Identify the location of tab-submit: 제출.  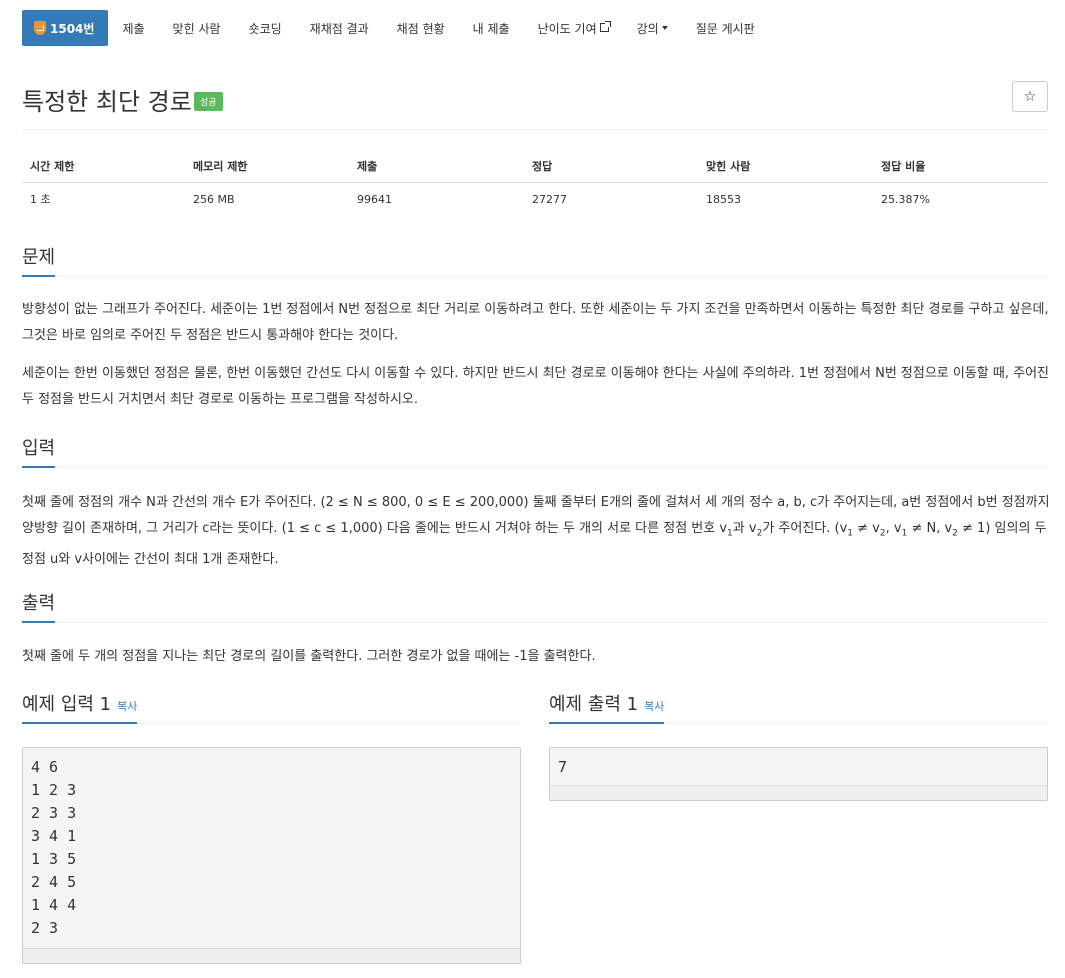
(133, 28).